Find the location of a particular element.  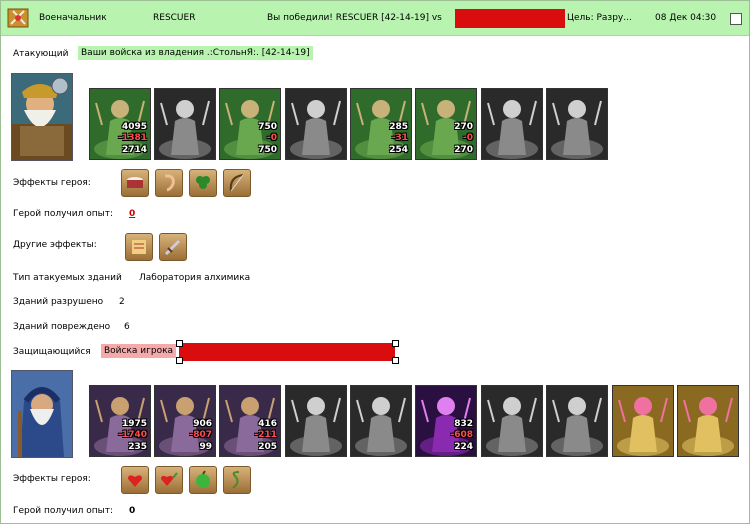

battle-swords-icon is located at coordinates (18, 18).